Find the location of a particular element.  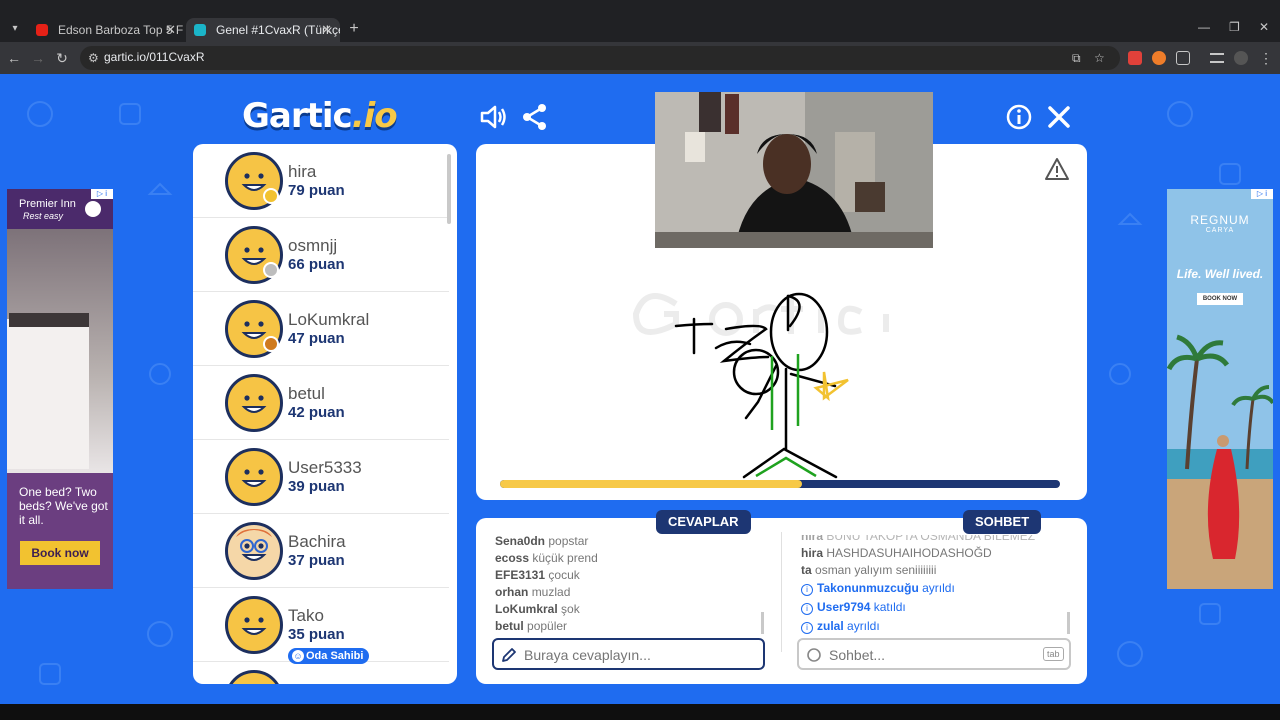

ad-right-tagline: Life. Well lived. is located at coordinates (1220, 274).